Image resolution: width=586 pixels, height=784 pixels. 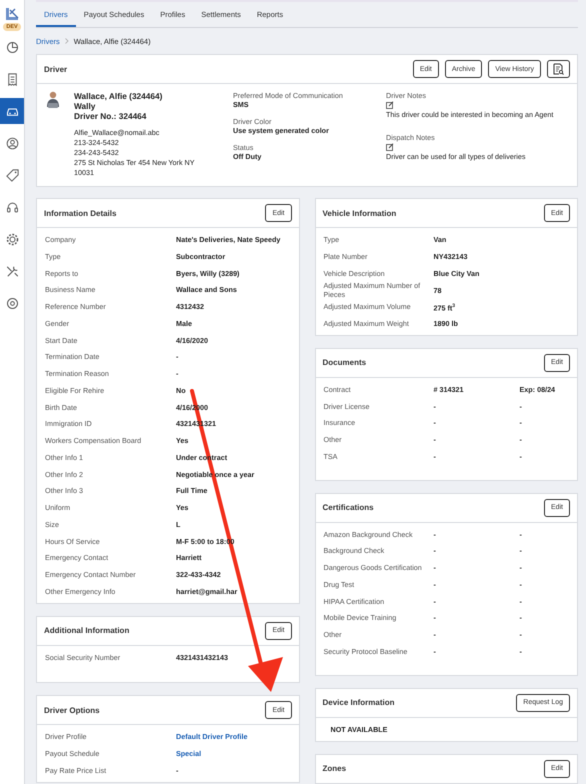 What do you see at coordinates (359, 213) in the screenshot?
I see `card-title: Vehicle Information` at bounding box center [359, 213].